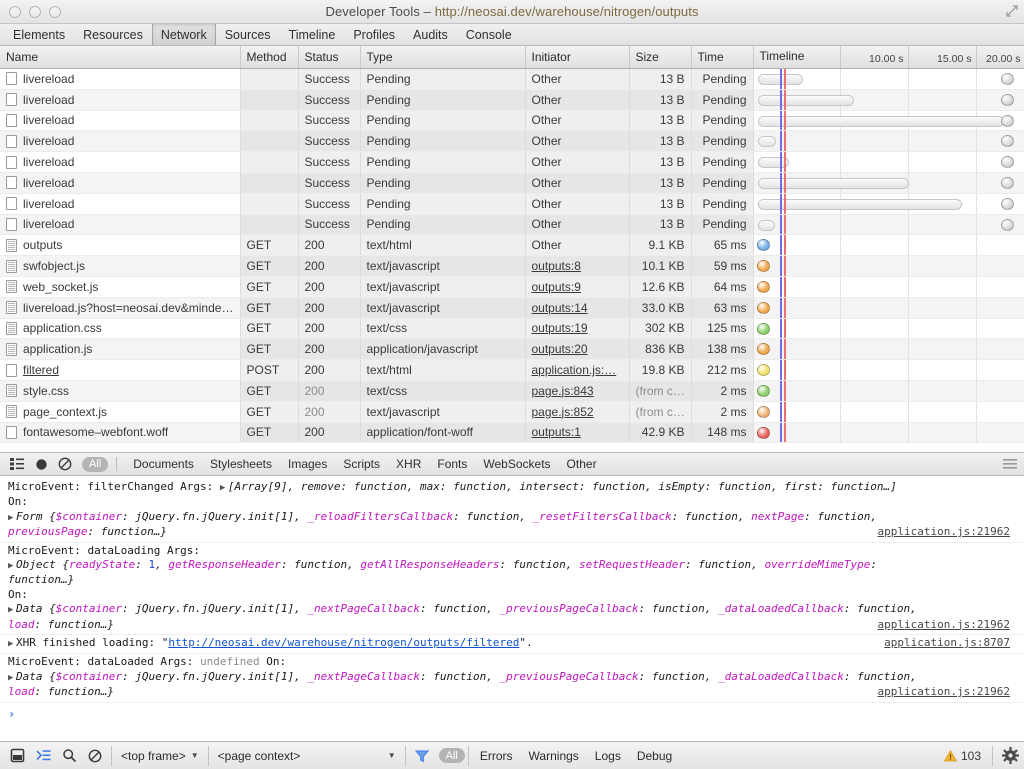 Image resolution: width=1024 pixels, height=769 pixels. Describe the element at coordinates (577, 412) in the screenshot. I see `cell-initiator: page.js:852` at that location.